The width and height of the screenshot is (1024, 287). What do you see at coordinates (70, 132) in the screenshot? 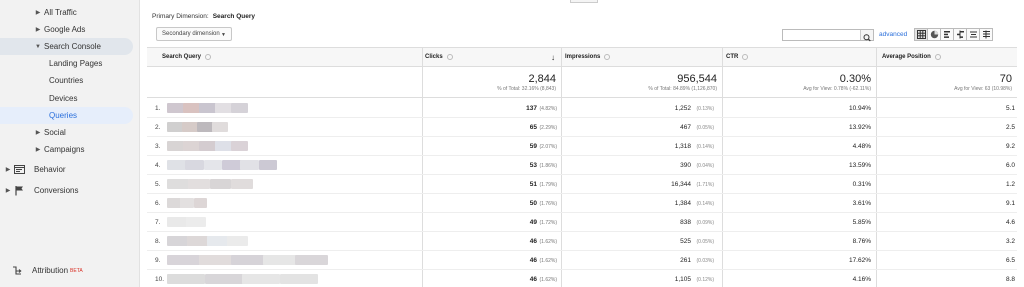
I see `sidebar-item-social: ▶ Social` at bounding box center [70, 132].